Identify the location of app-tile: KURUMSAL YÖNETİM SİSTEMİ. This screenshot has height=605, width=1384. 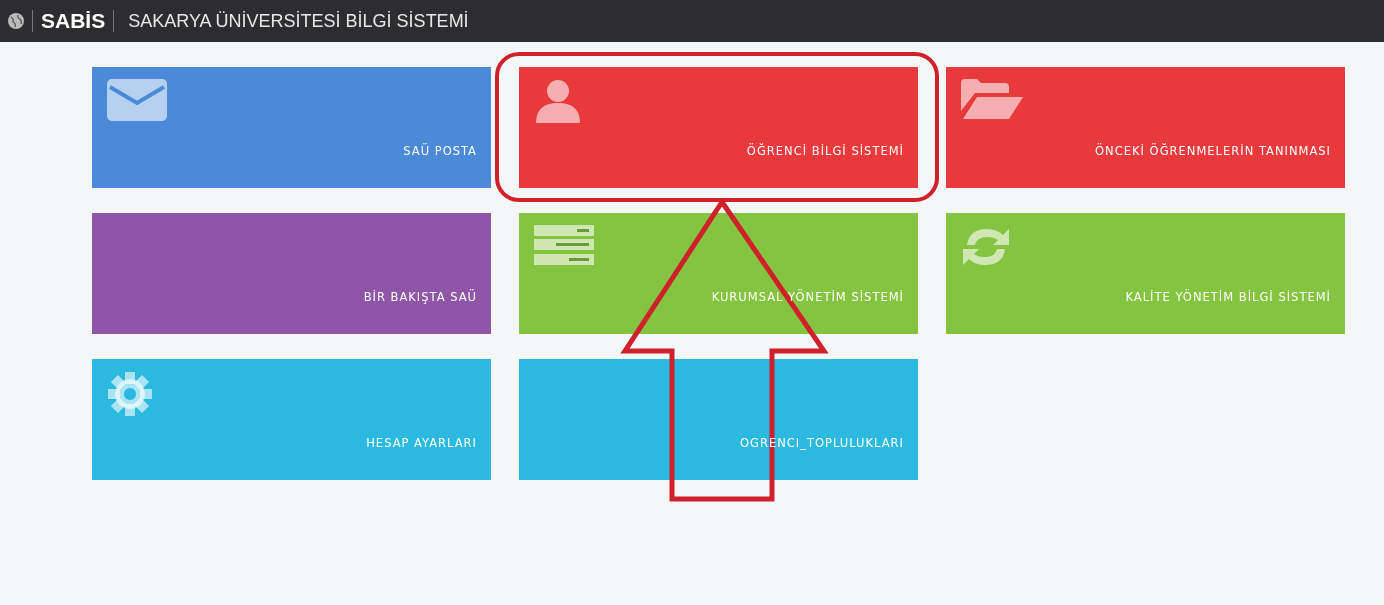
(718, 273).